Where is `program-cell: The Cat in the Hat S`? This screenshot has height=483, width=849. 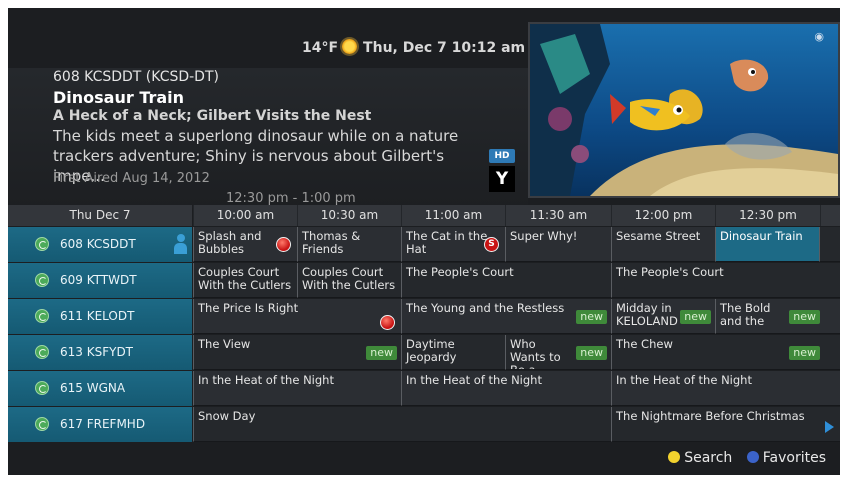
program-cell: The Cat in the Hat S is located at coordinates (453, 244).